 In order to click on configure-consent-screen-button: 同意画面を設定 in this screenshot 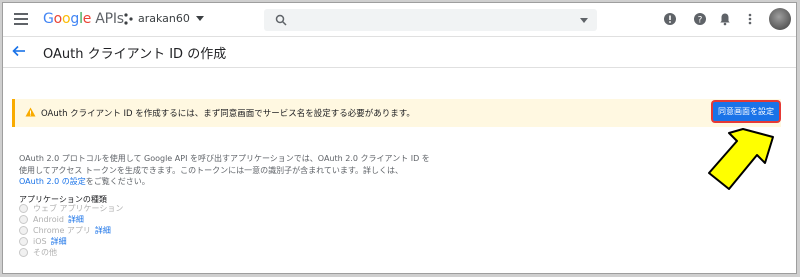, I will do `click(746, 111)`.